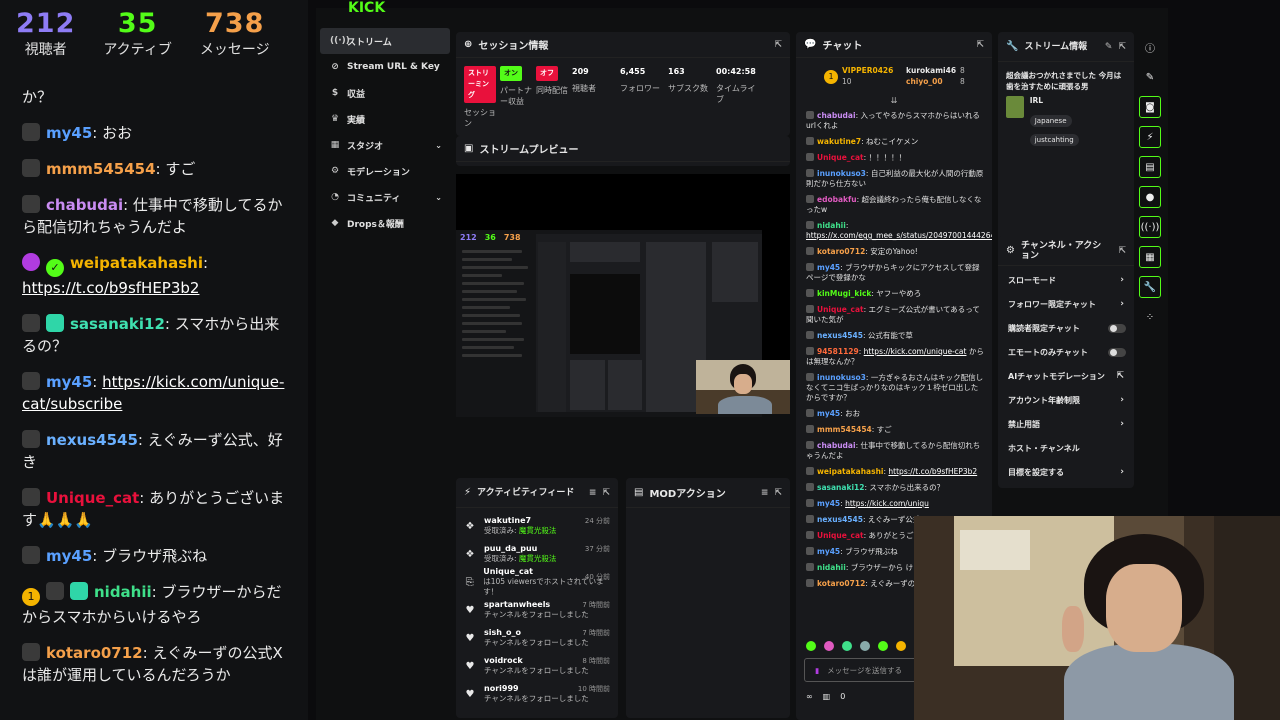 The height and width of the screenshot is (720, 1280). I want to click on username: nidahii, so click(123, 592).